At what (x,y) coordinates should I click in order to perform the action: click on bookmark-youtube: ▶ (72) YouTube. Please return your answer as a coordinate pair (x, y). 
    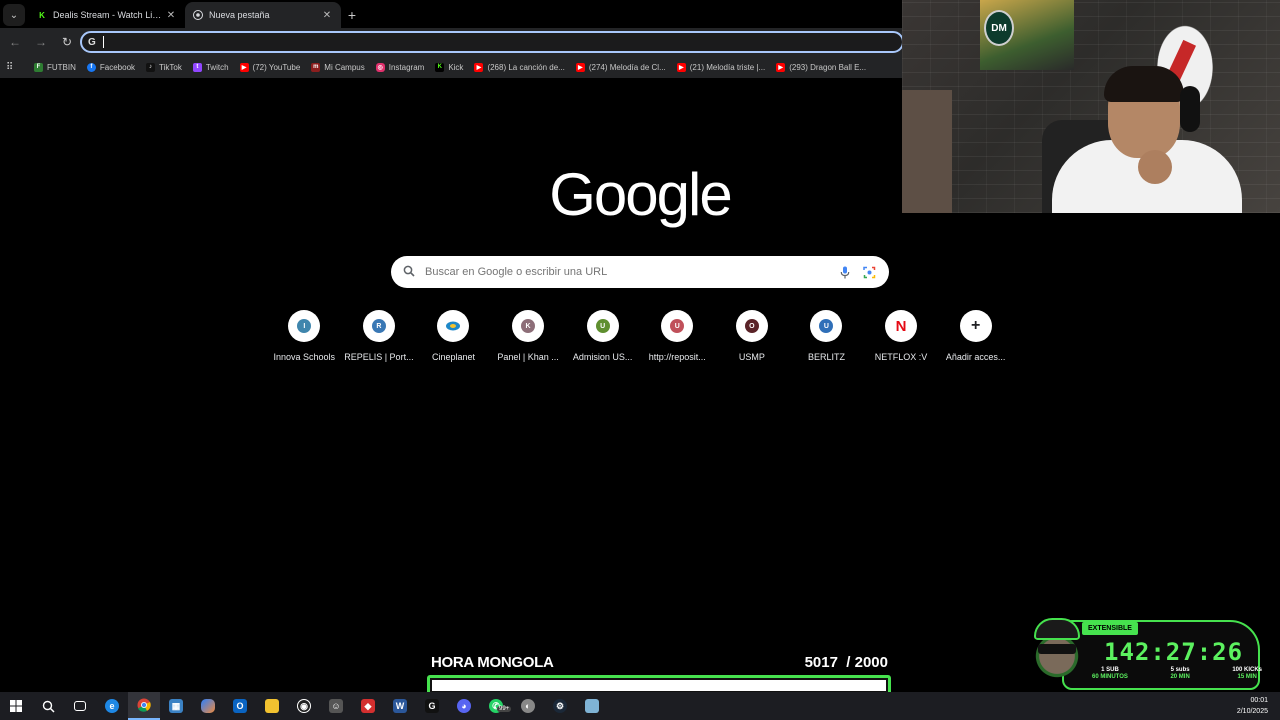
    Looking at the image, I should click on (269, 67).